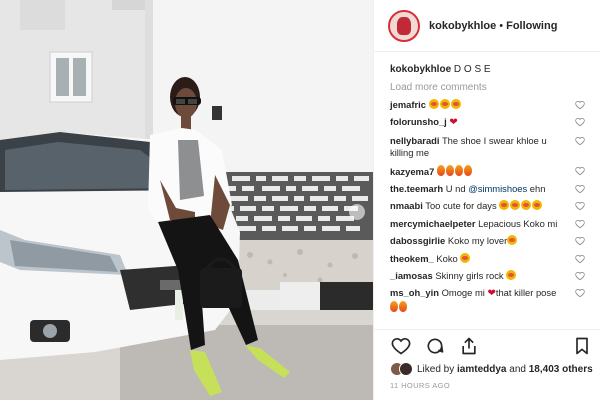  Describe the element at coordinates (531, 26) in the screenshot. I see `following-button: Following` at that location.